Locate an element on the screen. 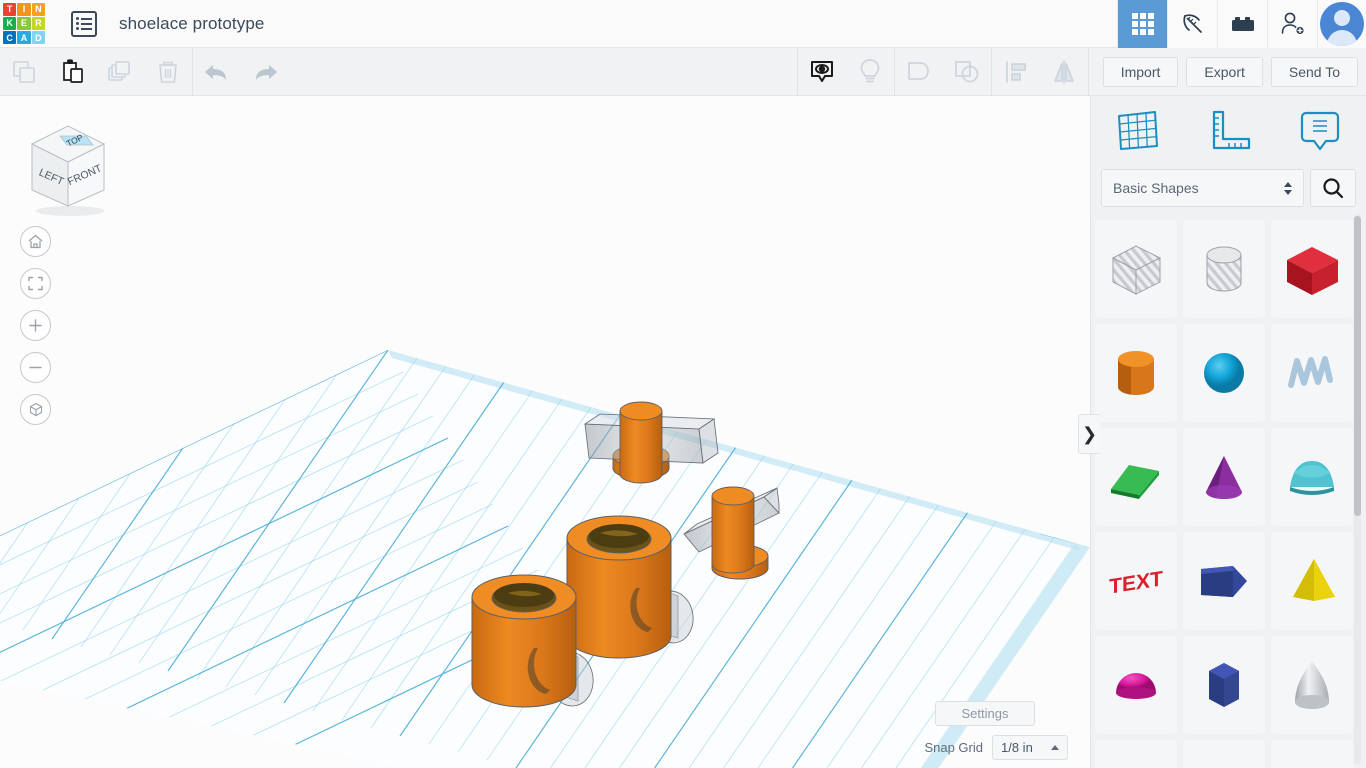 The image size is (1366, 768). snap-grid-label: Snap Grid is located at coordinates (953, 747).